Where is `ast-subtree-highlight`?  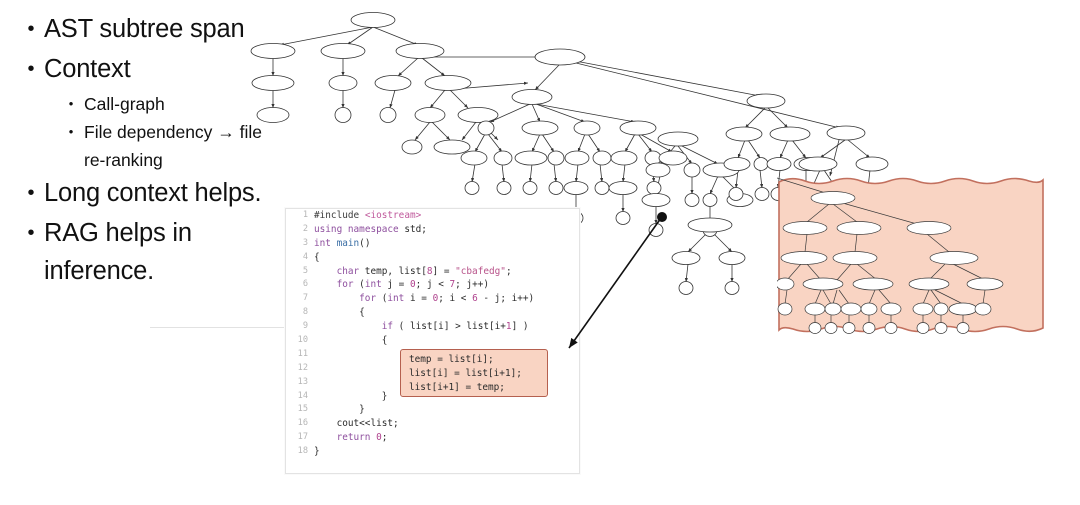 ast-subtree-highlight is located at coordinates (911, 255).